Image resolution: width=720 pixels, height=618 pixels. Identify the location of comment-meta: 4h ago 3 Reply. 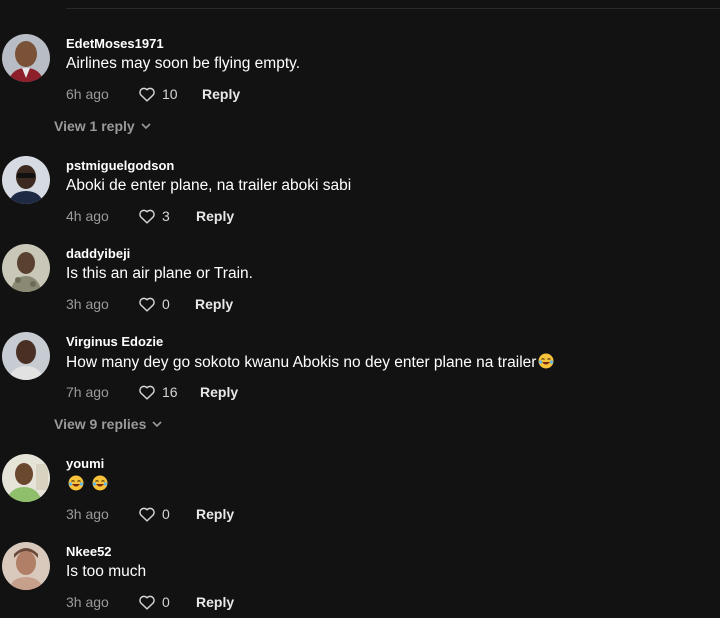
(150, 216).